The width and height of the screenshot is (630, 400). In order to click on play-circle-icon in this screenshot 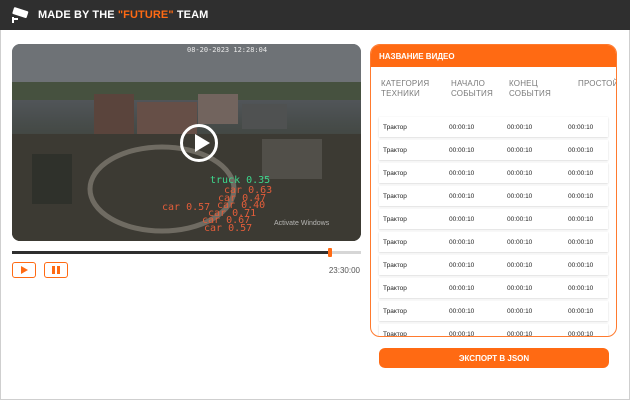, I will do `click(199, 143)`.